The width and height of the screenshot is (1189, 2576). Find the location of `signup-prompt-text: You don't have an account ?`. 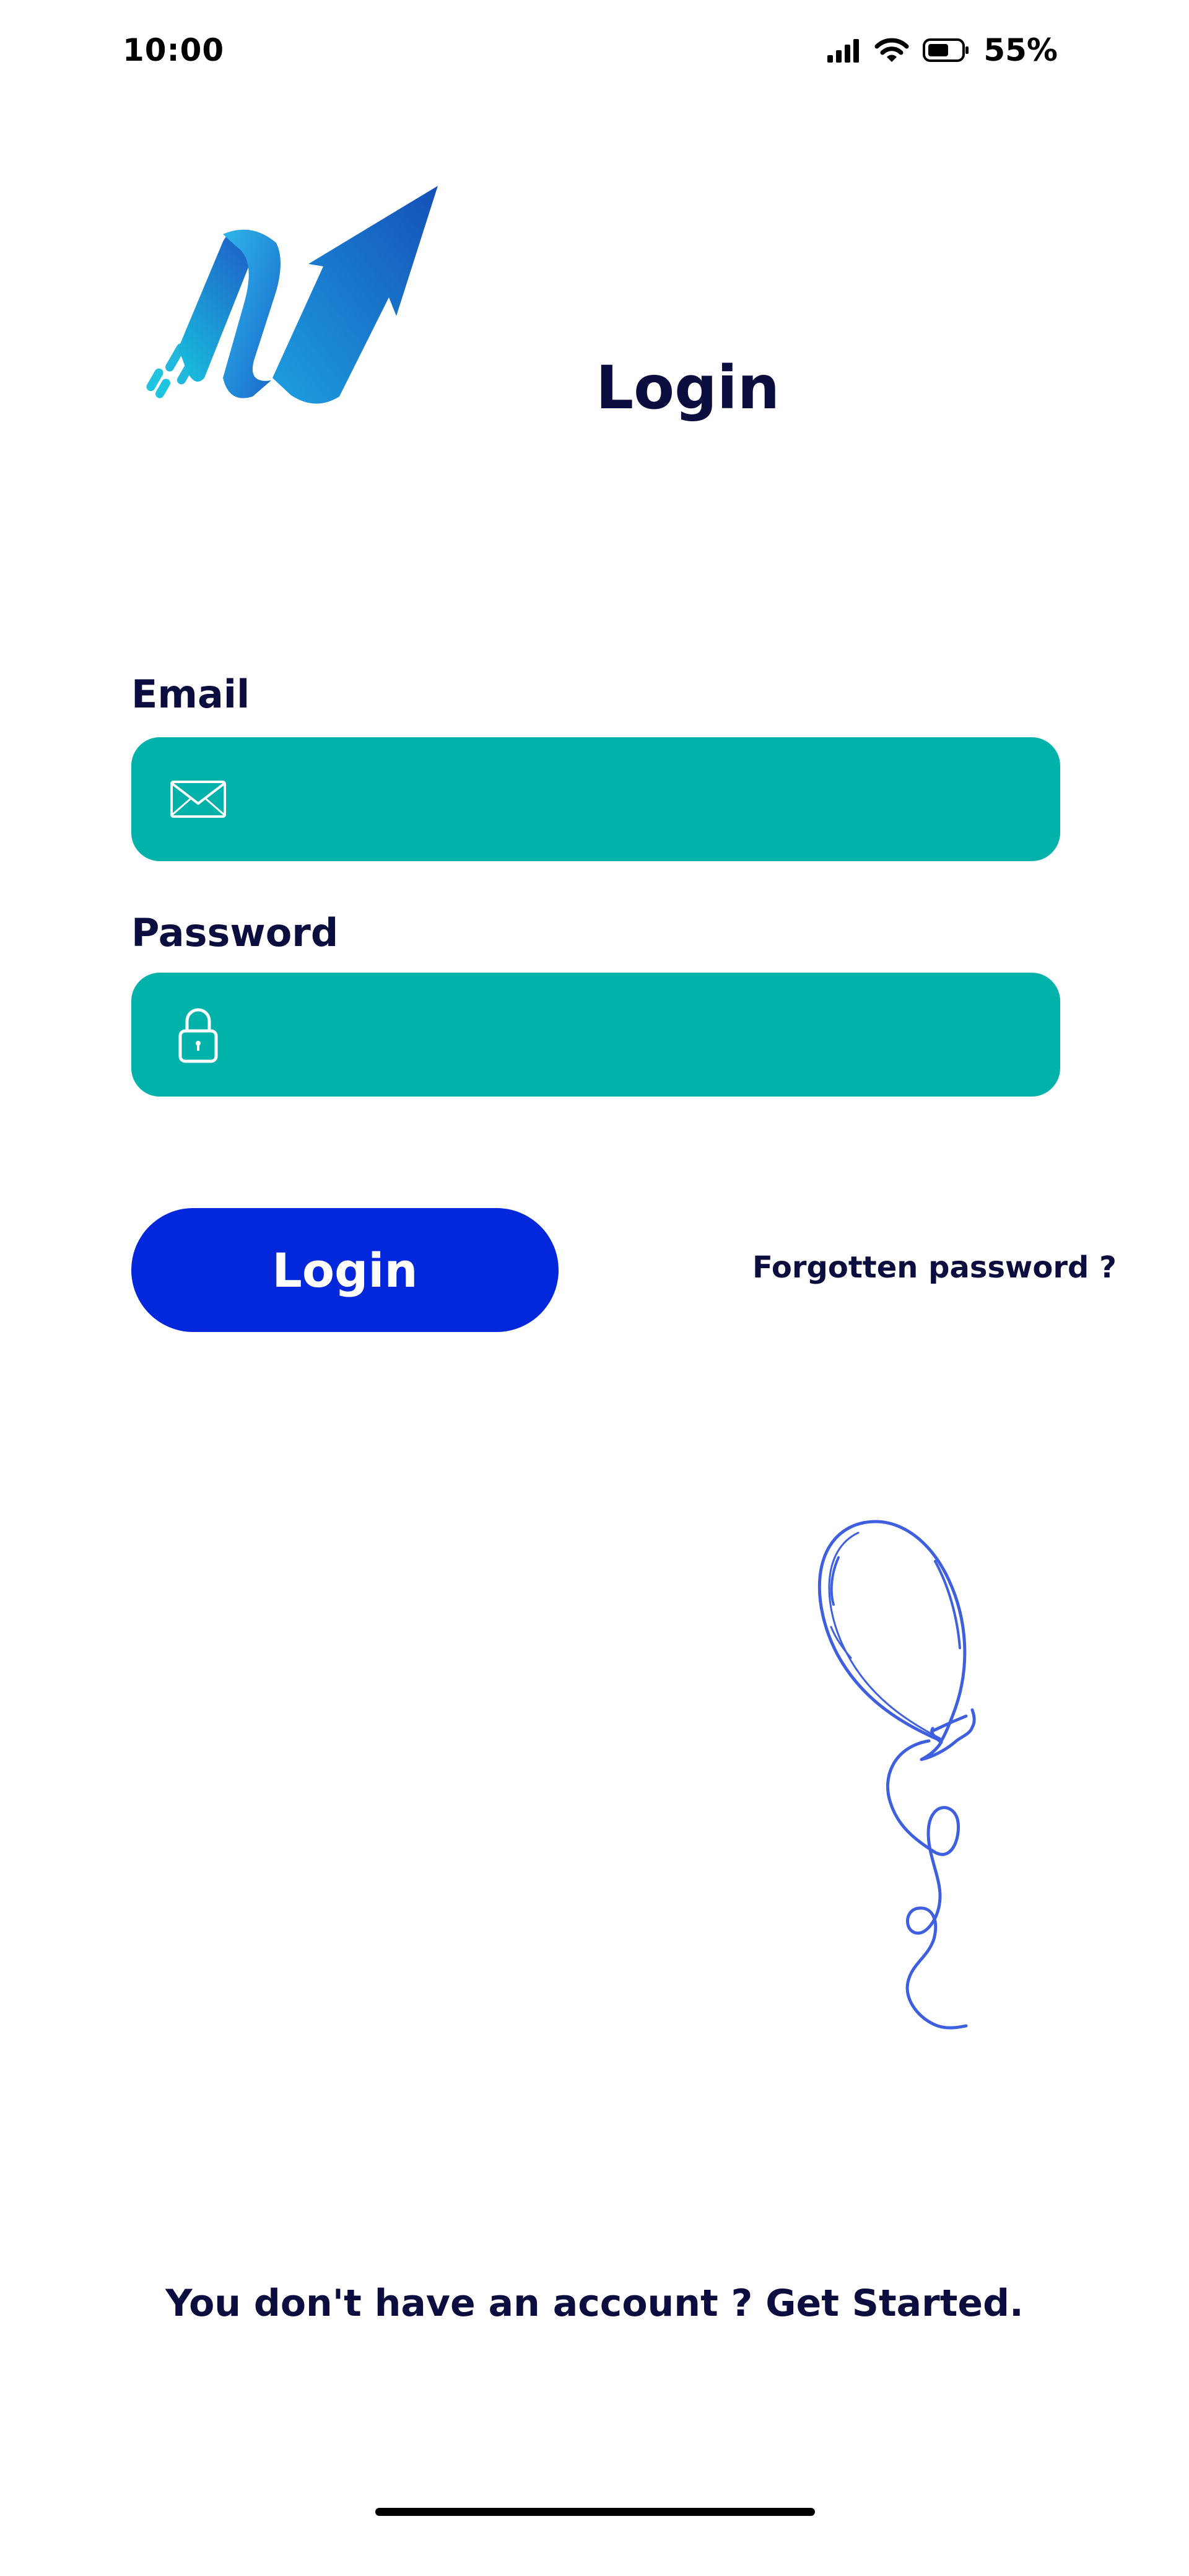

signup-prompt-text: You don't have an account ? is located at coordinates (465, 2303).